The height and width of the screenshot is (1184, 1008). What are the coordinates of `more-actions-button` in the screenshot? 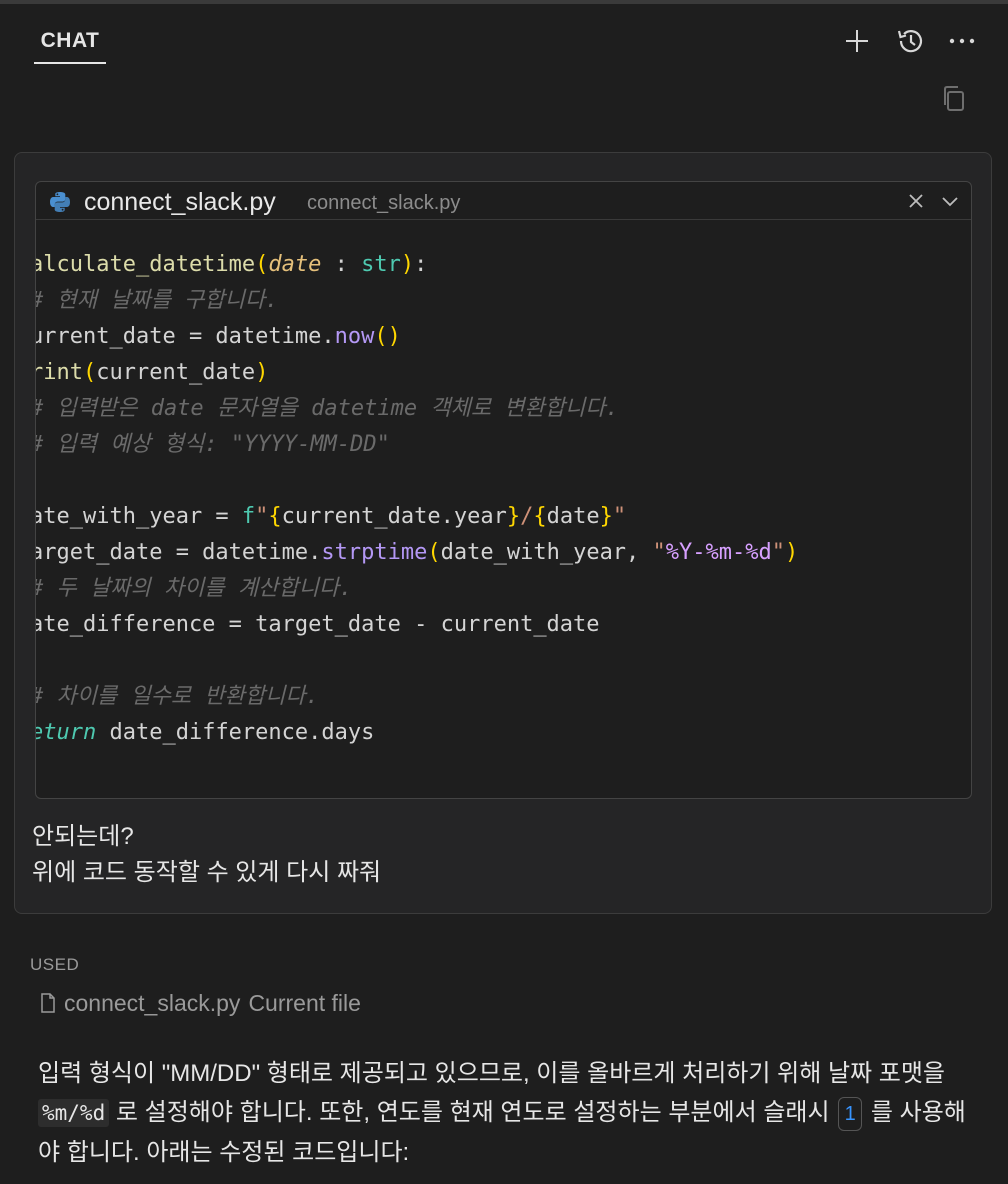 It's located at (962, 41).